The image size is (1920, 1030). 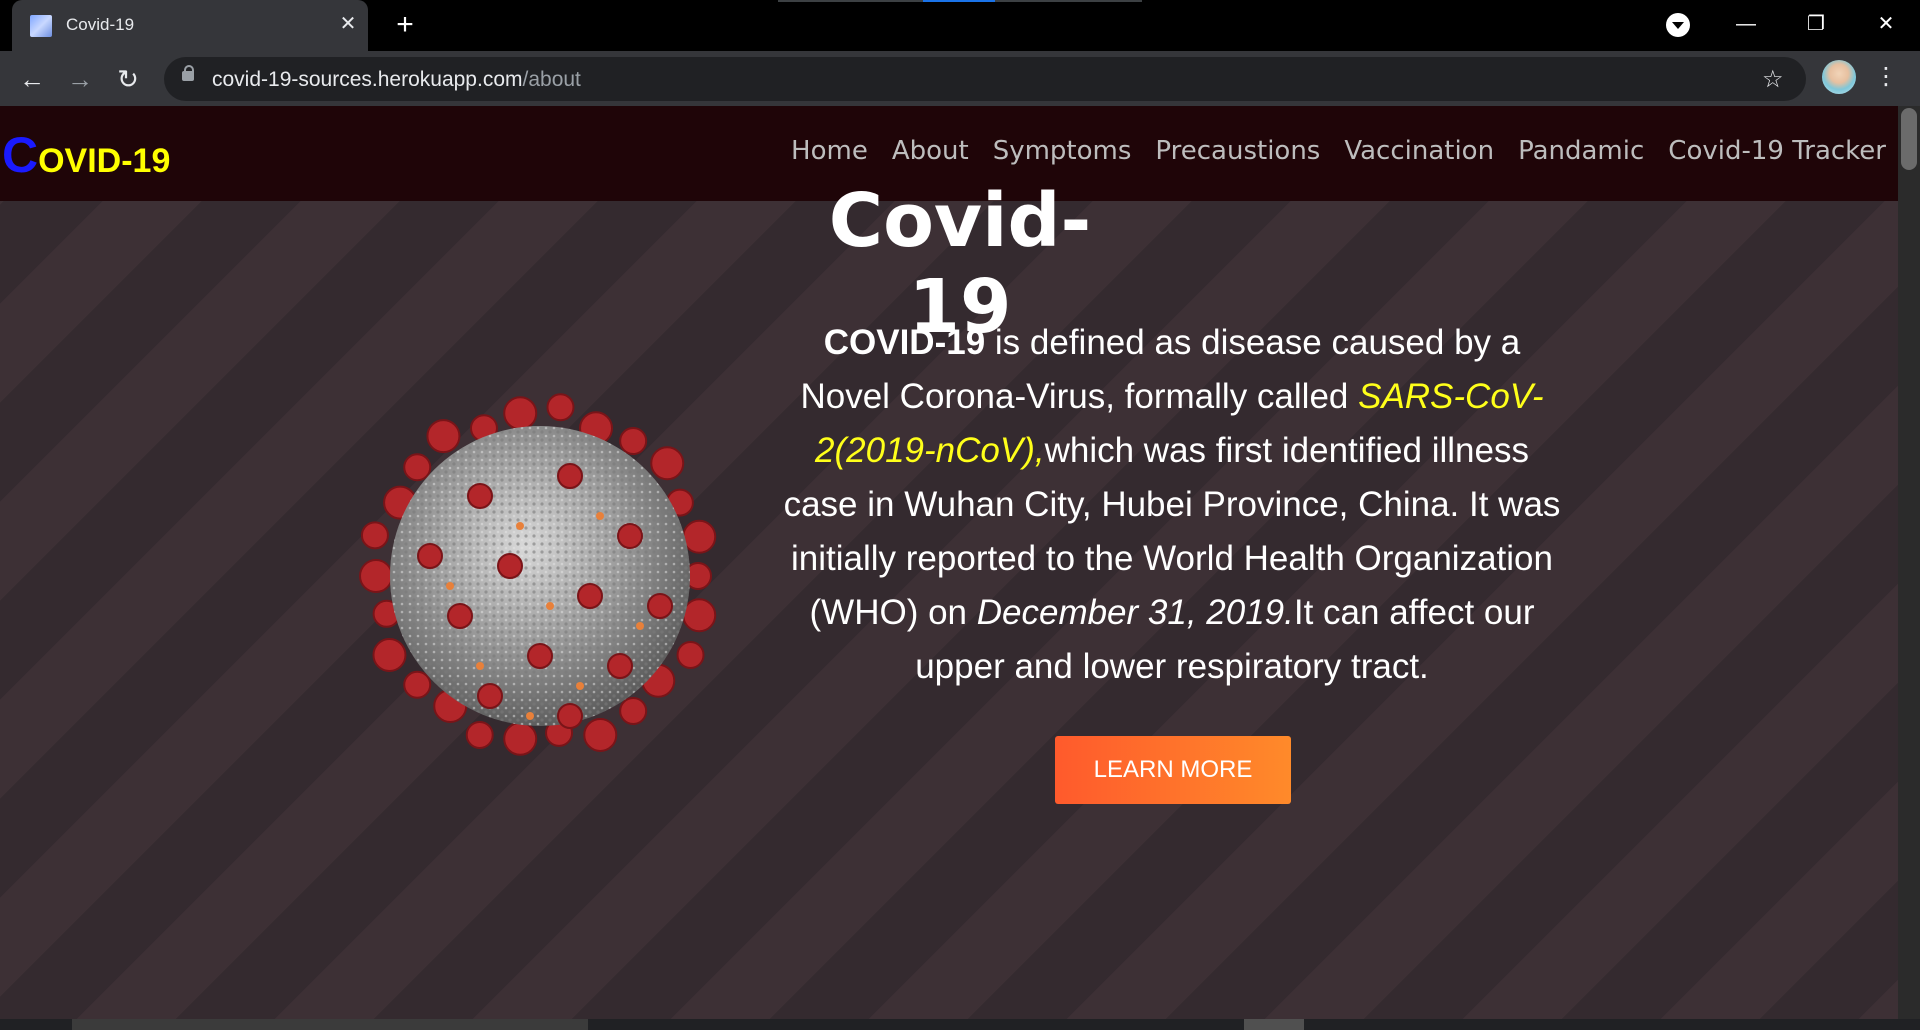 I want to click on nav-symptoms: Symptoms, so click(x=1062, y=151).